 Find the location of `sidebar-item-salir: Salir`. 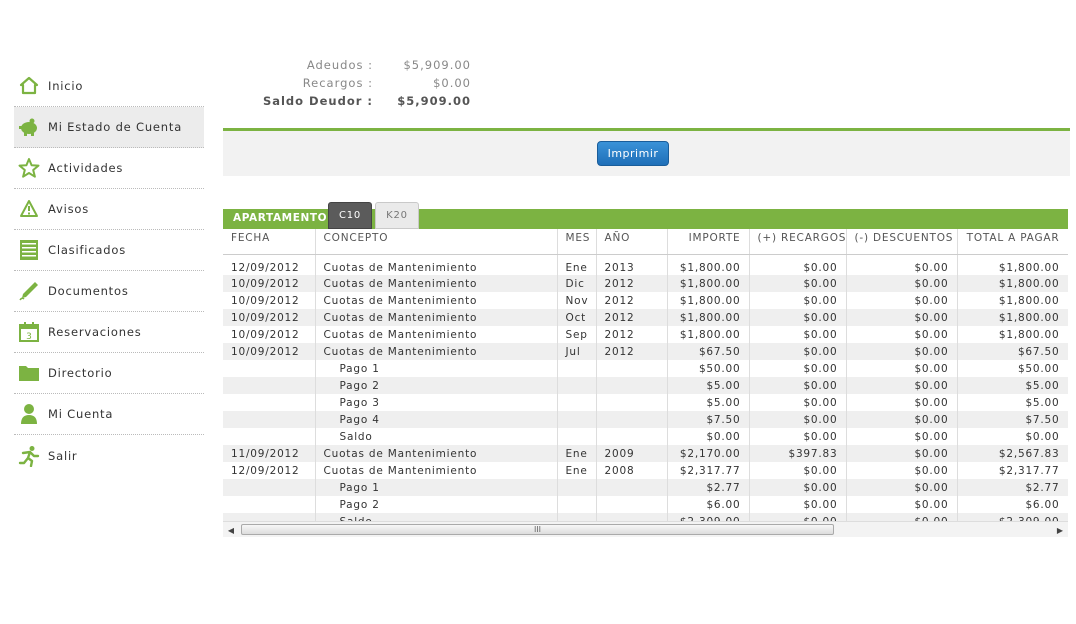

sidebar-item-salir: Salir is located at coordinates (109, 455).